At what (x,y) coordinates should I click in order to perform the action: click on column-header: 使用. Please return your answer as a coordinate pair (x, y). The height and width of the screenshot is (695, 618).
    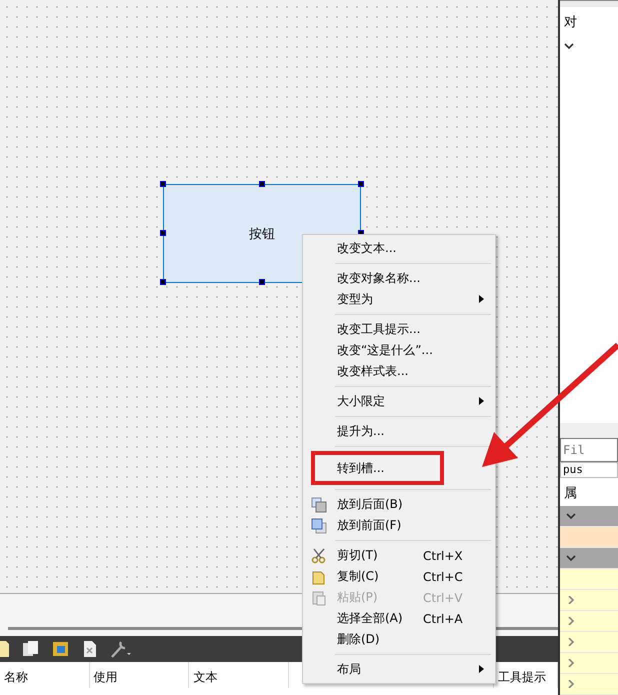
    Looking at the image, I should click on (106, 677).